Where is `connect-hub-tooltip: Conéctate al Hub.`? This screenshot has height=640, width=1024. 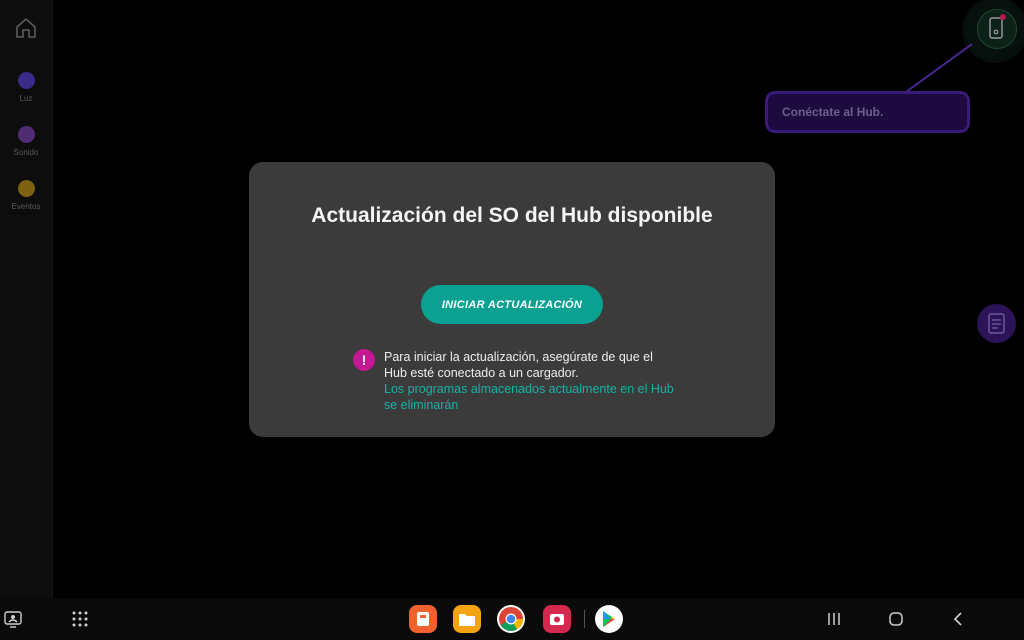 connect-hub-tooltip: Conéctate al Hub. is located at coordinates (867, 112).